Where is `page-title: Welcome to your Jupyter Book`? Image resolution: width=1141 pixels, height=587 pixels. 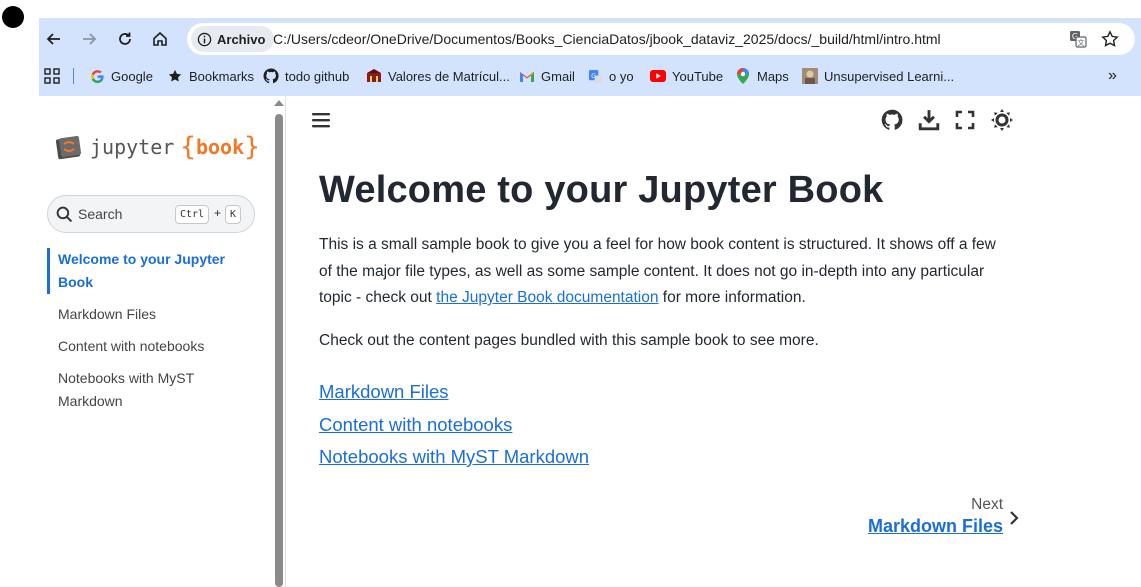
page-title: Welcome to your Jupyter Book is located at coordinates (601, 190).